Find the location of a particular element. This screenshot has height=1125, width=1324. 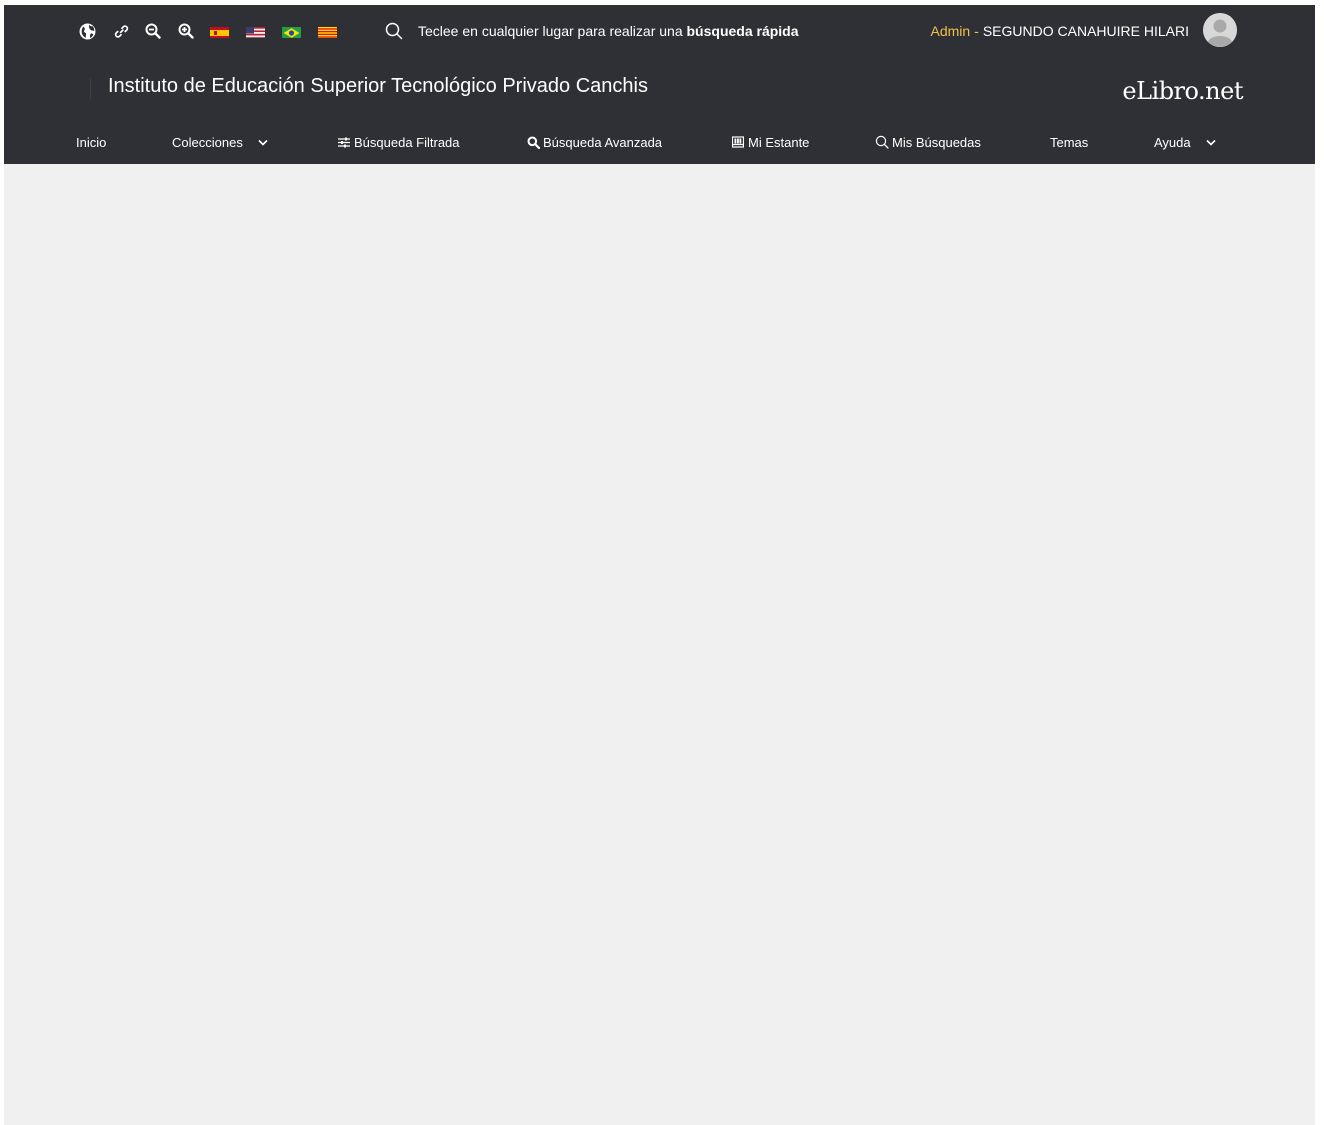

user-role: Admin is located at coordinates (950, 31).